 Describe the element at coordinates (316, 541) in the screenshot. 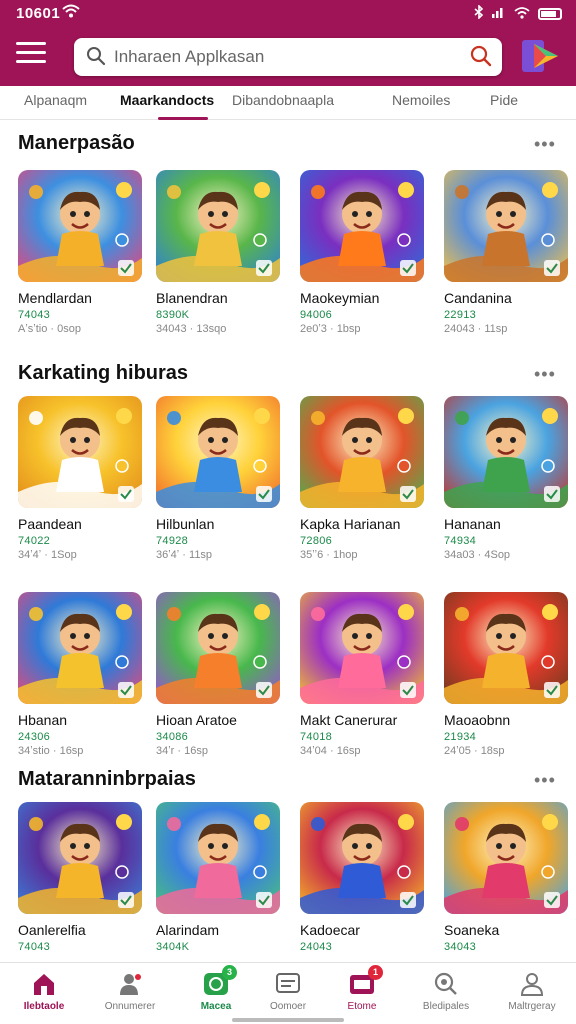

I see `app-download-count: 72806` at that location.